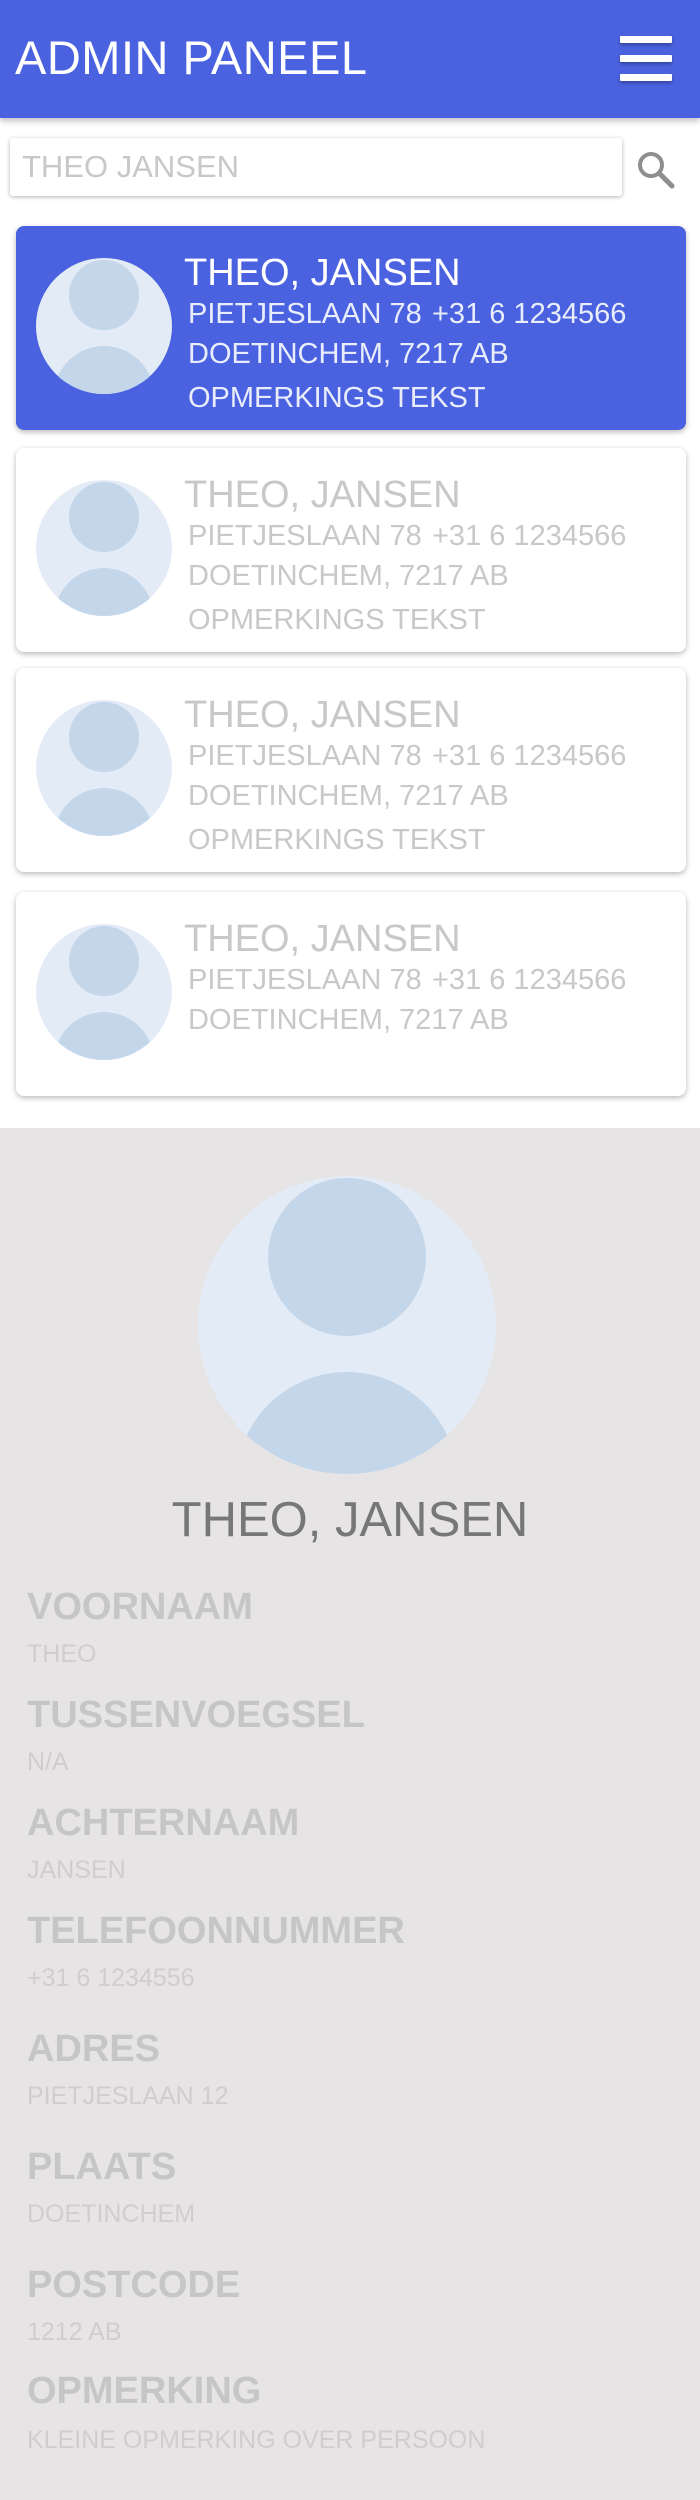 This screenshot has width=700, height=2500. What do you see at coordinates (102, 2167) in the screenshot?
I see `field-label-plaats: PLAATS` at bounding box center [102, 2167].